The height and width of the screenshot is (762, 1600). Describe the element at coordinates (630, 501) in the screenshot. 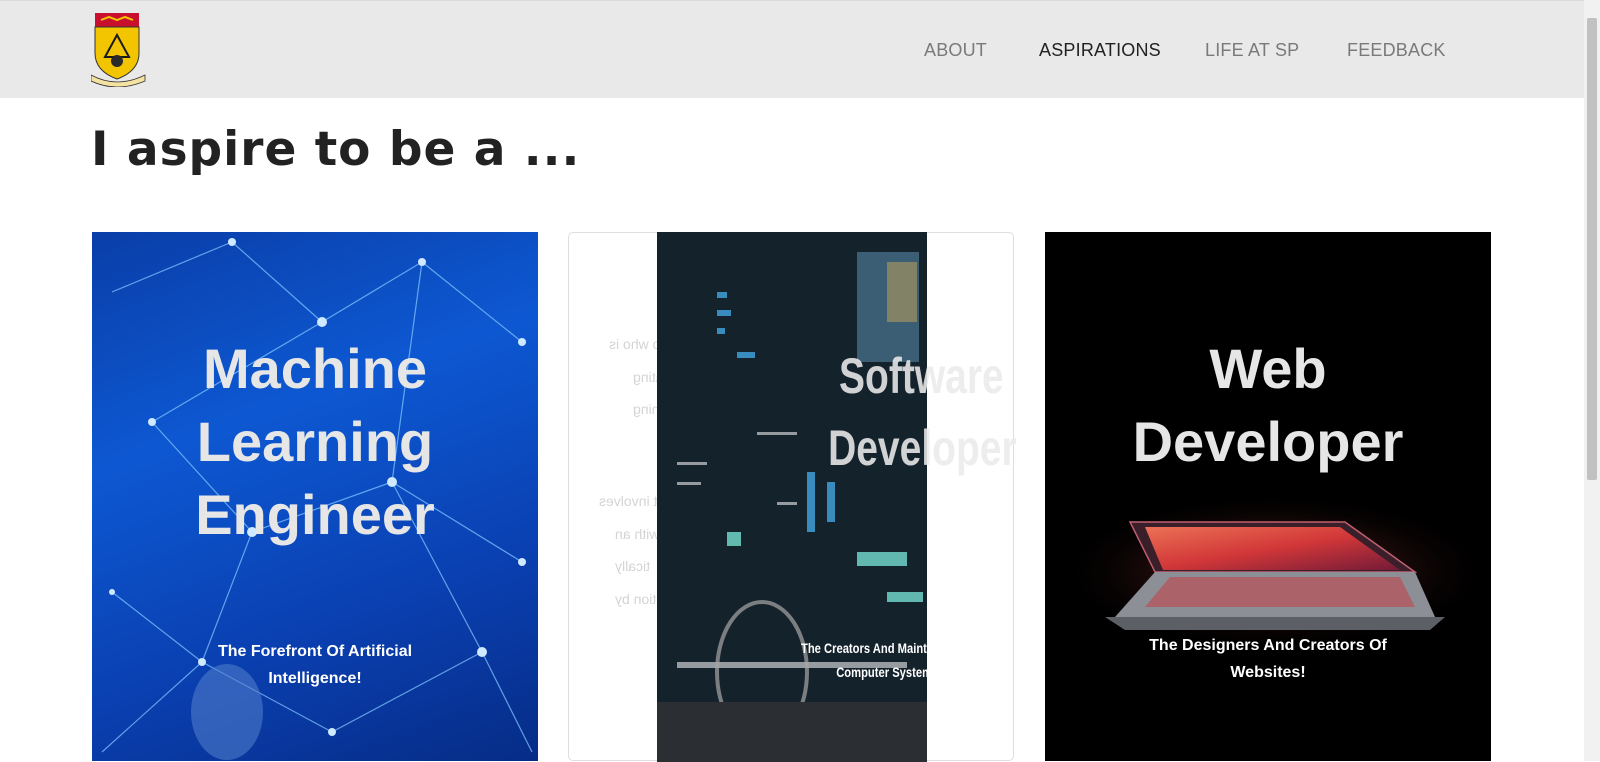

I see `mirrored-text: it involves` at that location.